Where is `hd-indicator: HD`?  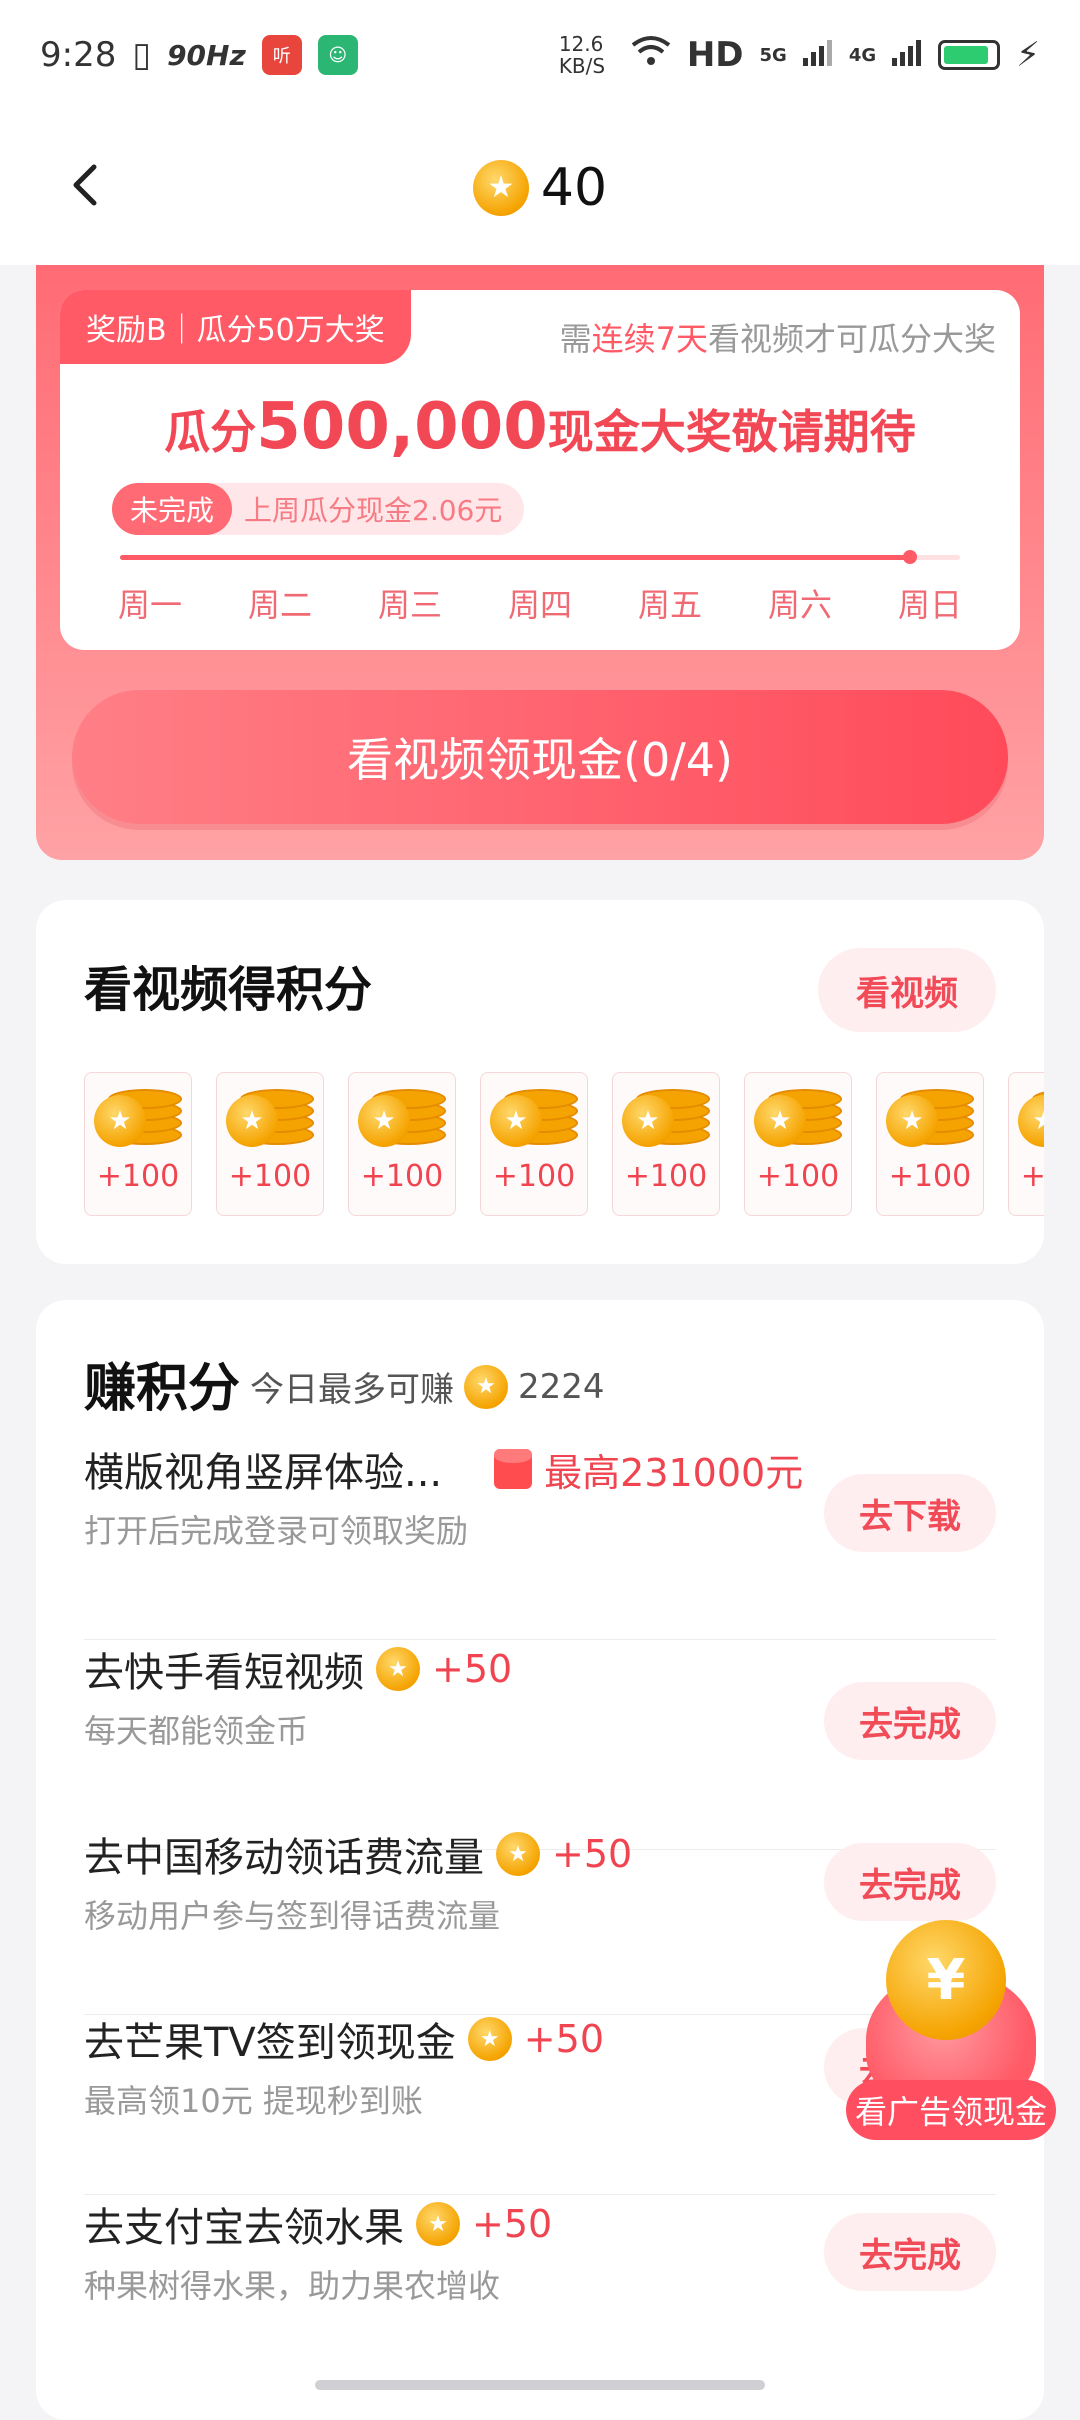 hd-indicator: HD is located at coordinates (715, 55).